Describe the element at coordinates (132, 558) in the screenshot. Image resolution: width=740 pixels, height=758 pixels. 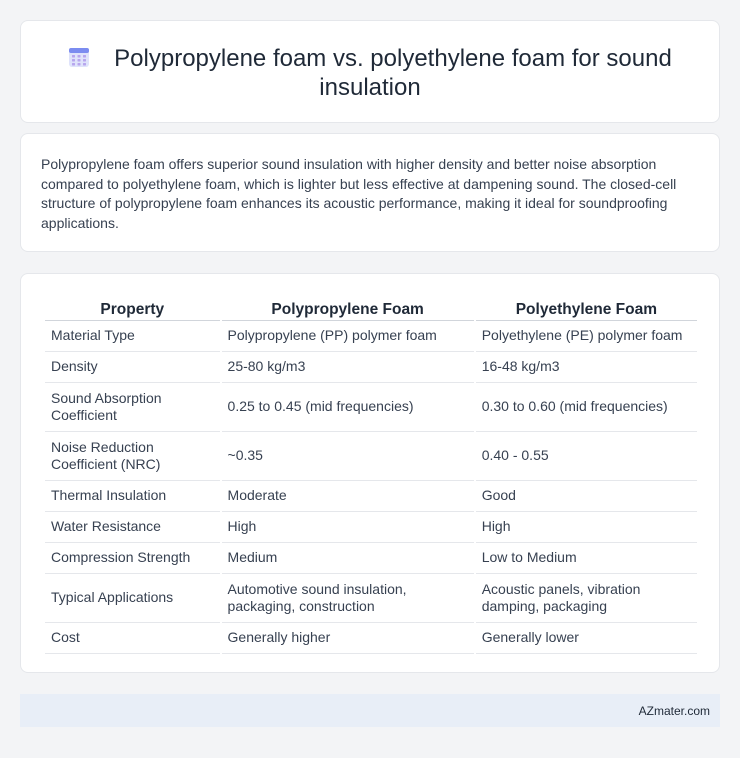
I see `property-cell: Compression Strength` at that location.